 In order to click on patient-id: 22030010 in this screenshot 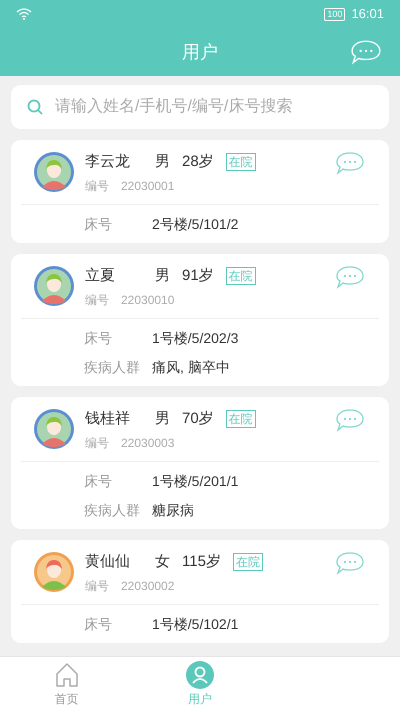, I will do `click(147, 300)`.